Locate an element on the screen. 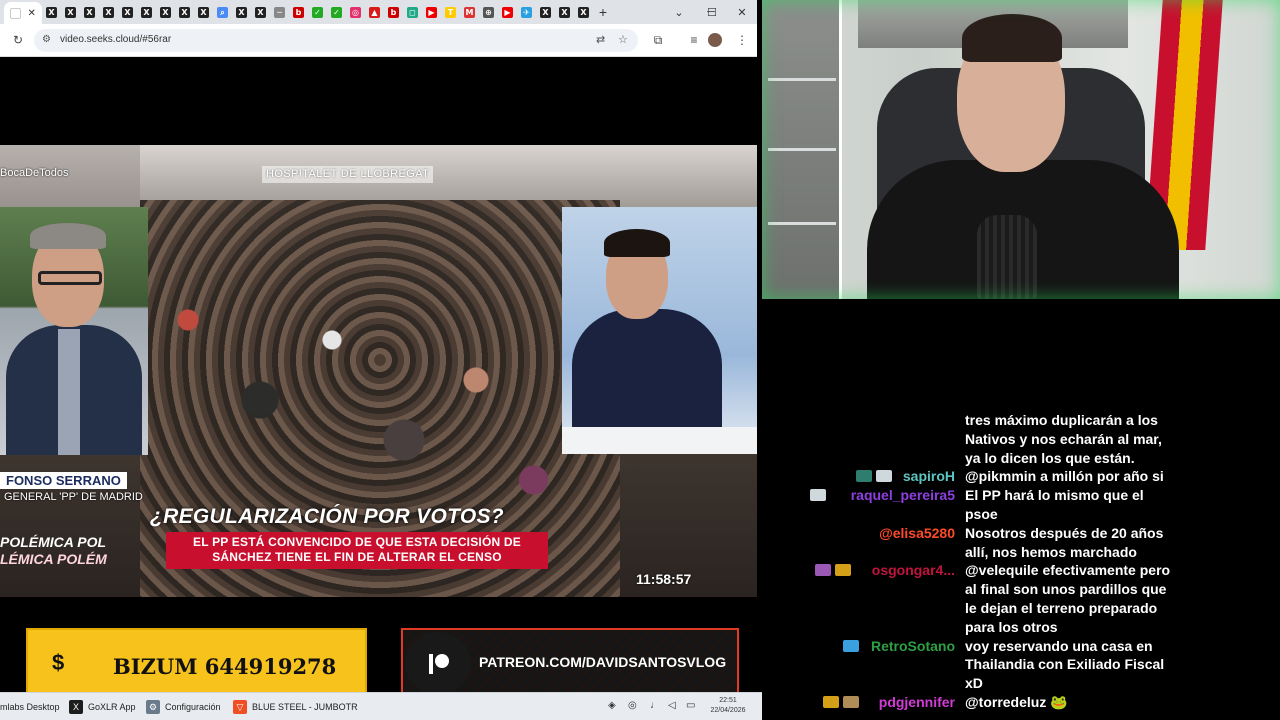 This screenshot has width=1280, height=720. close-tab-icon: ✕ is located at coordinates (31, 13).